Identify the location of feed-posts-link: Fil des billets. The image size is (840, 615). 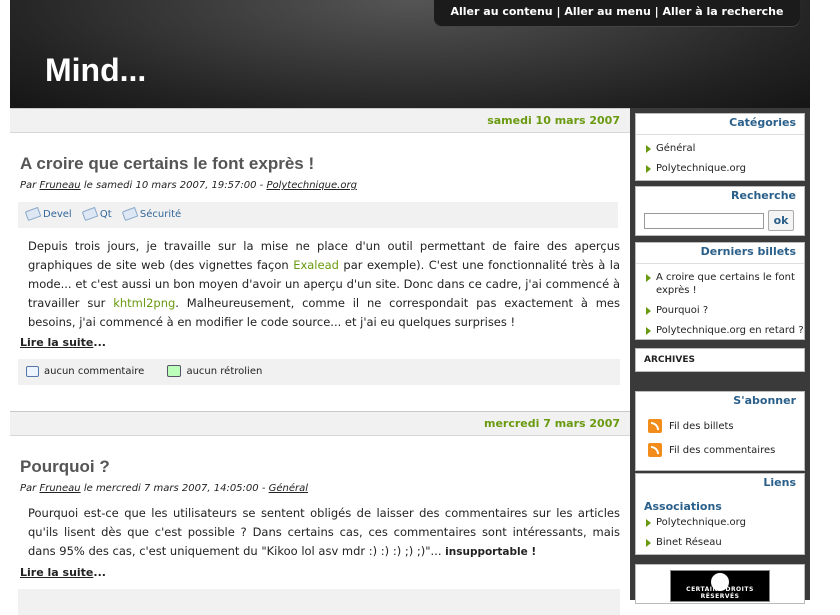
(720, 428).